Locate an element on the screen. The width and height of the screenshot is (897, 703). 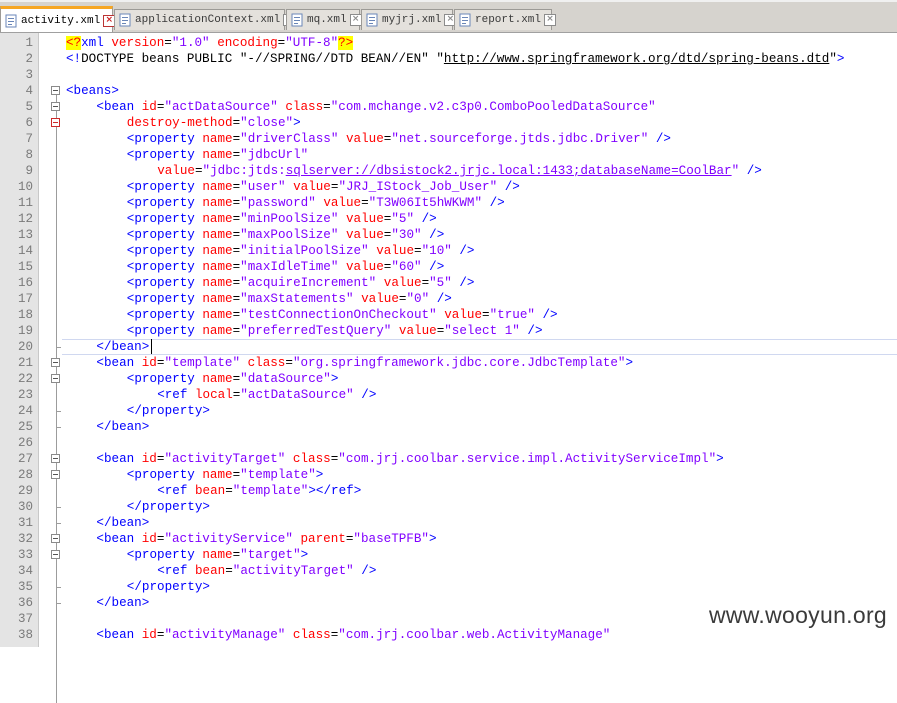
code-token: </property> is located at coordinates (168, 587).